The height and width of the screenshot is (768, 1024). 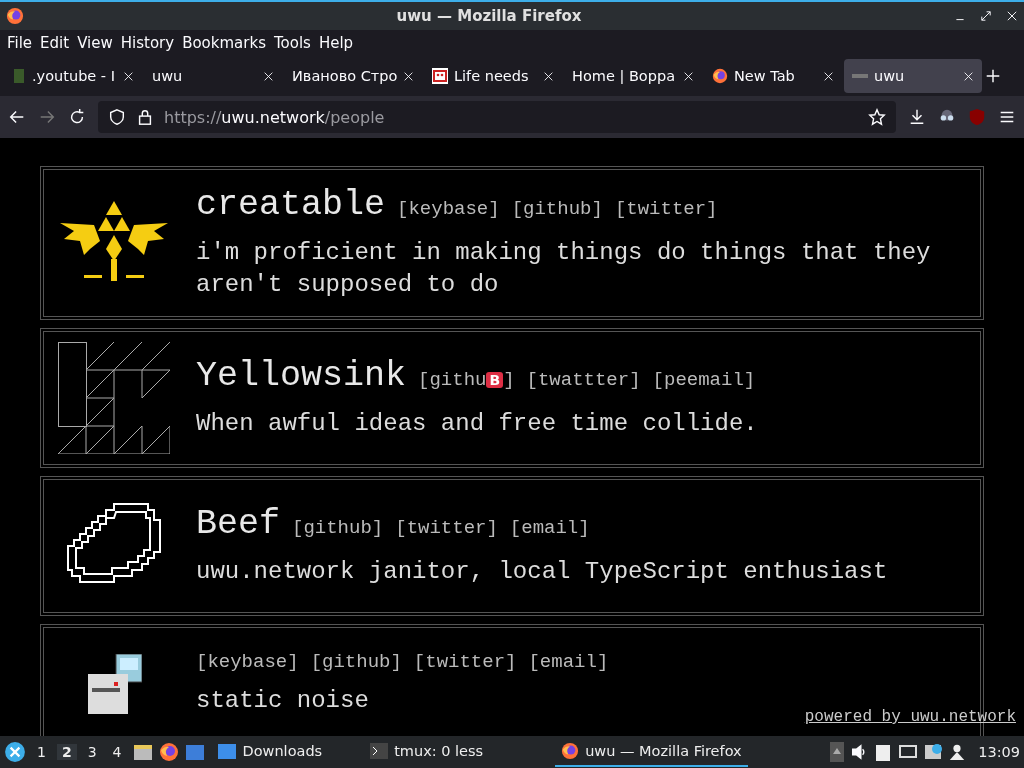 I want to click on menu-item: File, so click(x=20, y=43).